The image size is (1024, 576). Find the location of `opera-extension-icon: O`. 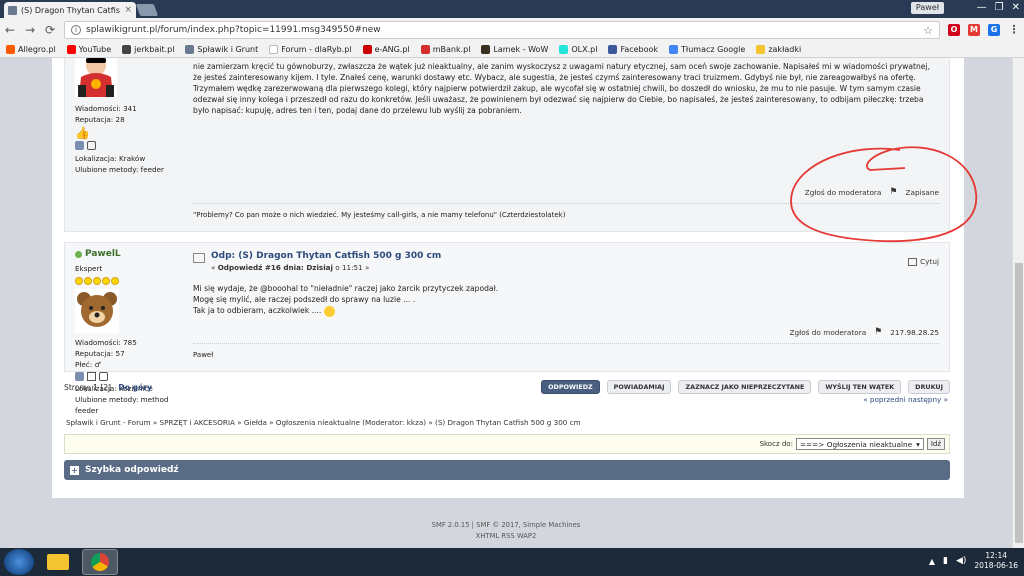

opera-extension-icon: O is located at coordinates (954, 30).